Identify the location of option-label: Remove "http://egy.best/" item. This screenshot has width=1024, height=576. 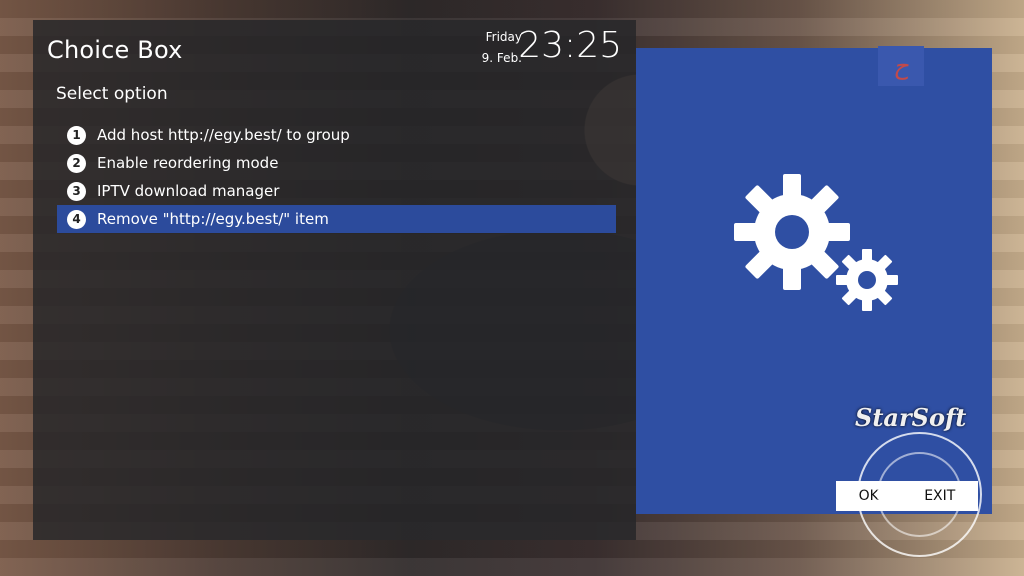
(213, 219).